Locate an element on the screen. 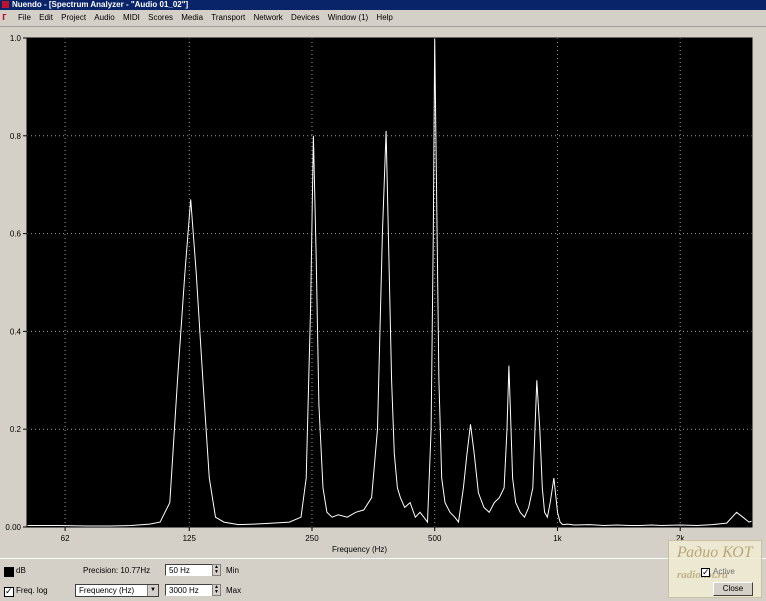  menu-file: File is located at coordinates (24, 18).